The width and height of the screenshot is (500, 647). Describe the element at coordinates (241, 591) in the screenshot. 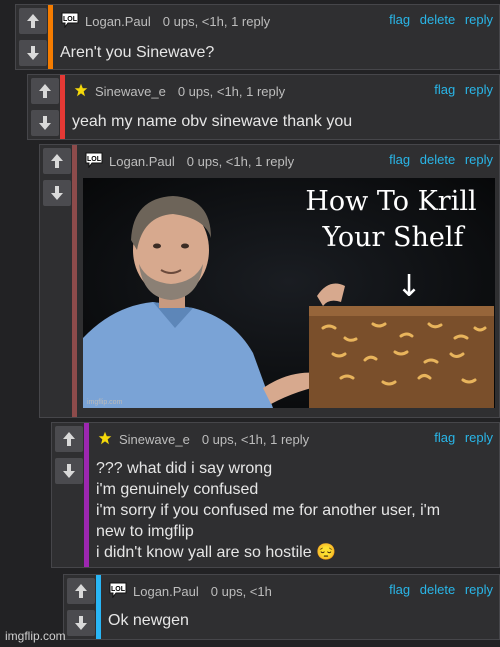

I see `comment-meta: 0 ups, <1h` at that location.